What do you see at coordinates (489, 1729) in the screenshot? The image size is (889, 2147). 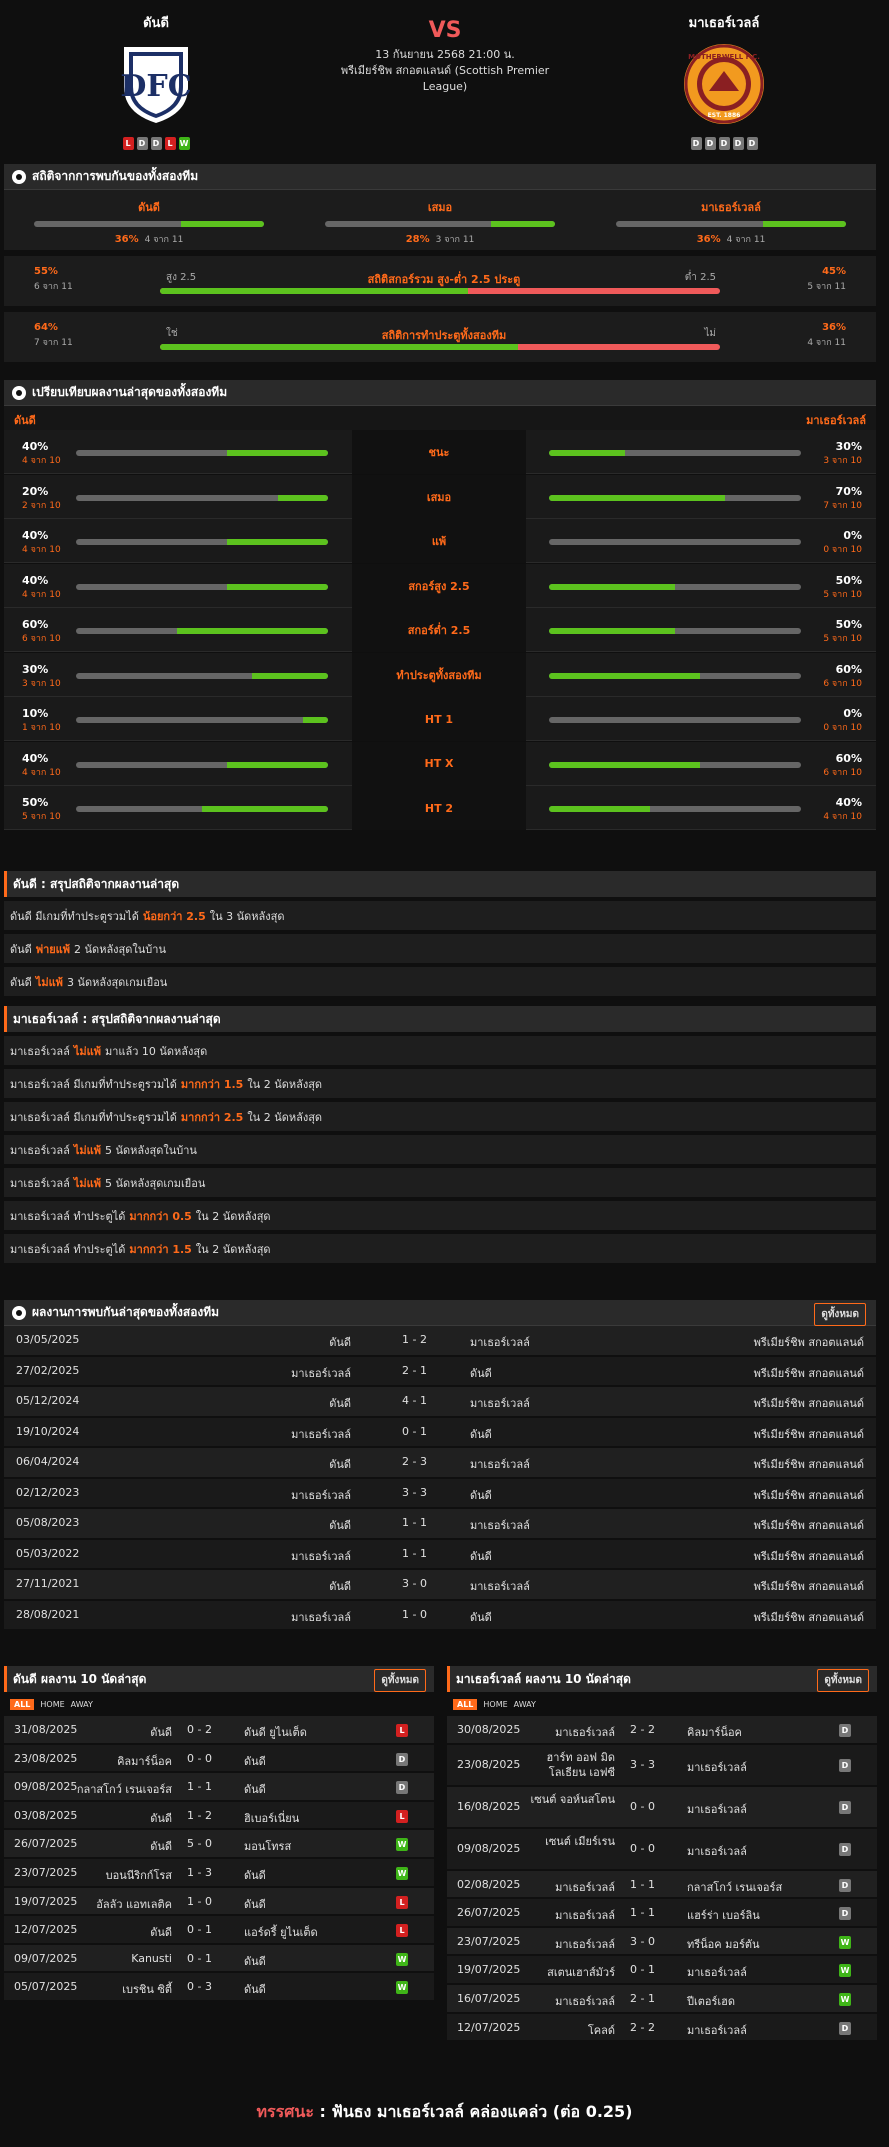 I see `result-date: 30/08/2025` at bounding box center [489, 1729].